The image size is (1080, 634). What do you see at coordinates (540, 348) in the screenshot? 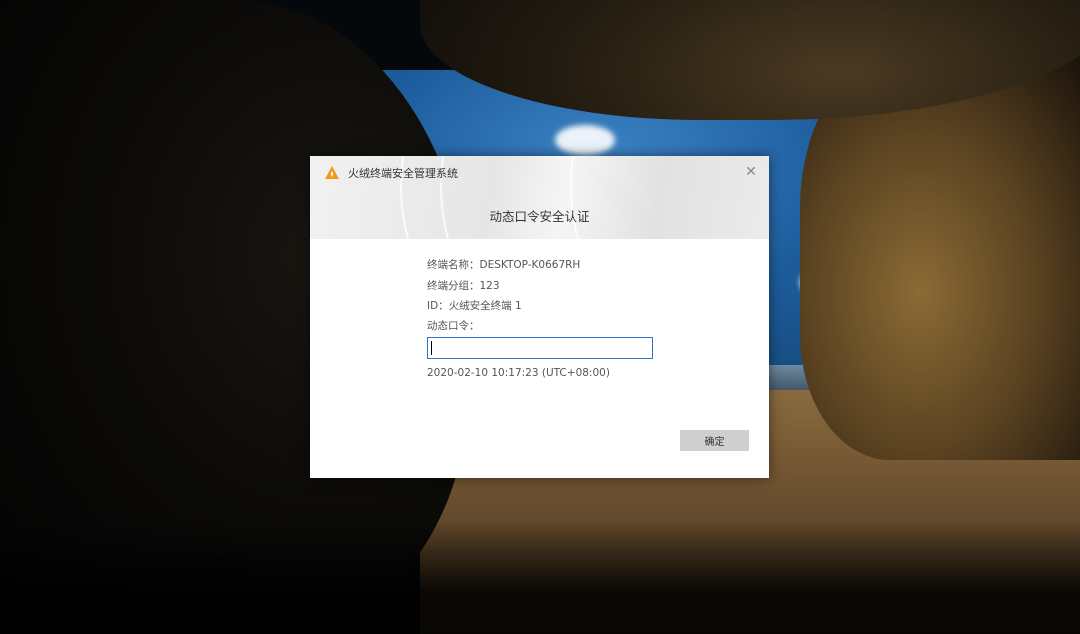
I see `otp-input` at bounding box center [540, 348].